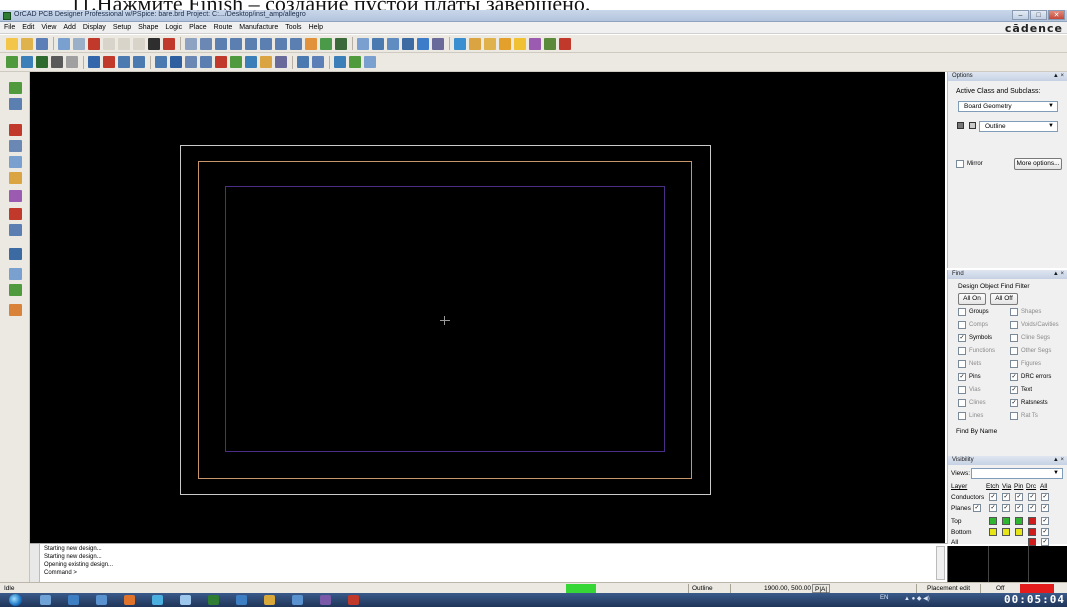 This screenshot has height=607, width=1067. Describe the element at coordinates (139, 43) in the screenshot. I see `cancel-icon` at that location.